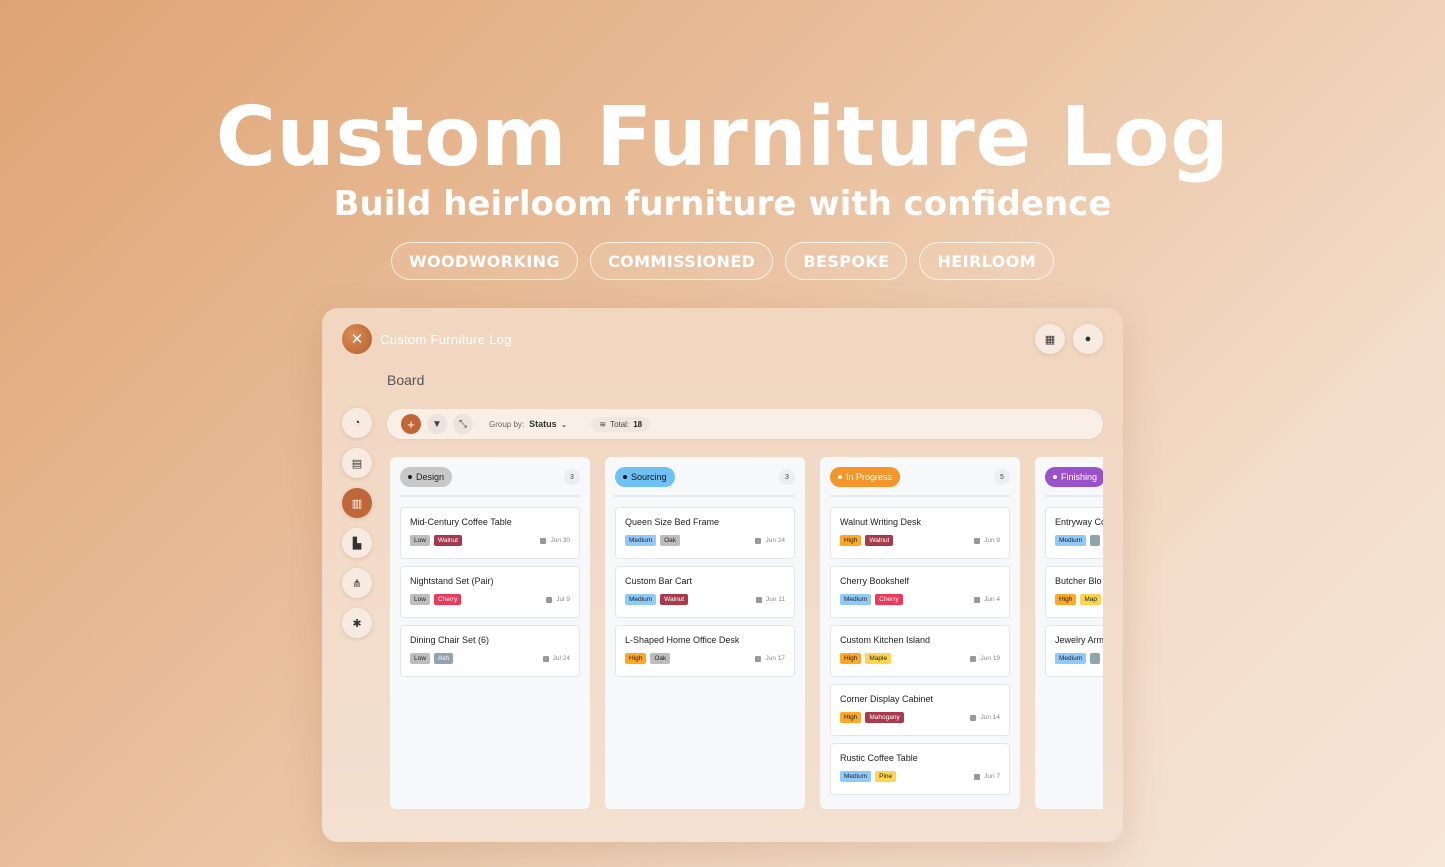 The image size is (1445, 867). I want to click on group-by-select: Status, so click(543, 424).